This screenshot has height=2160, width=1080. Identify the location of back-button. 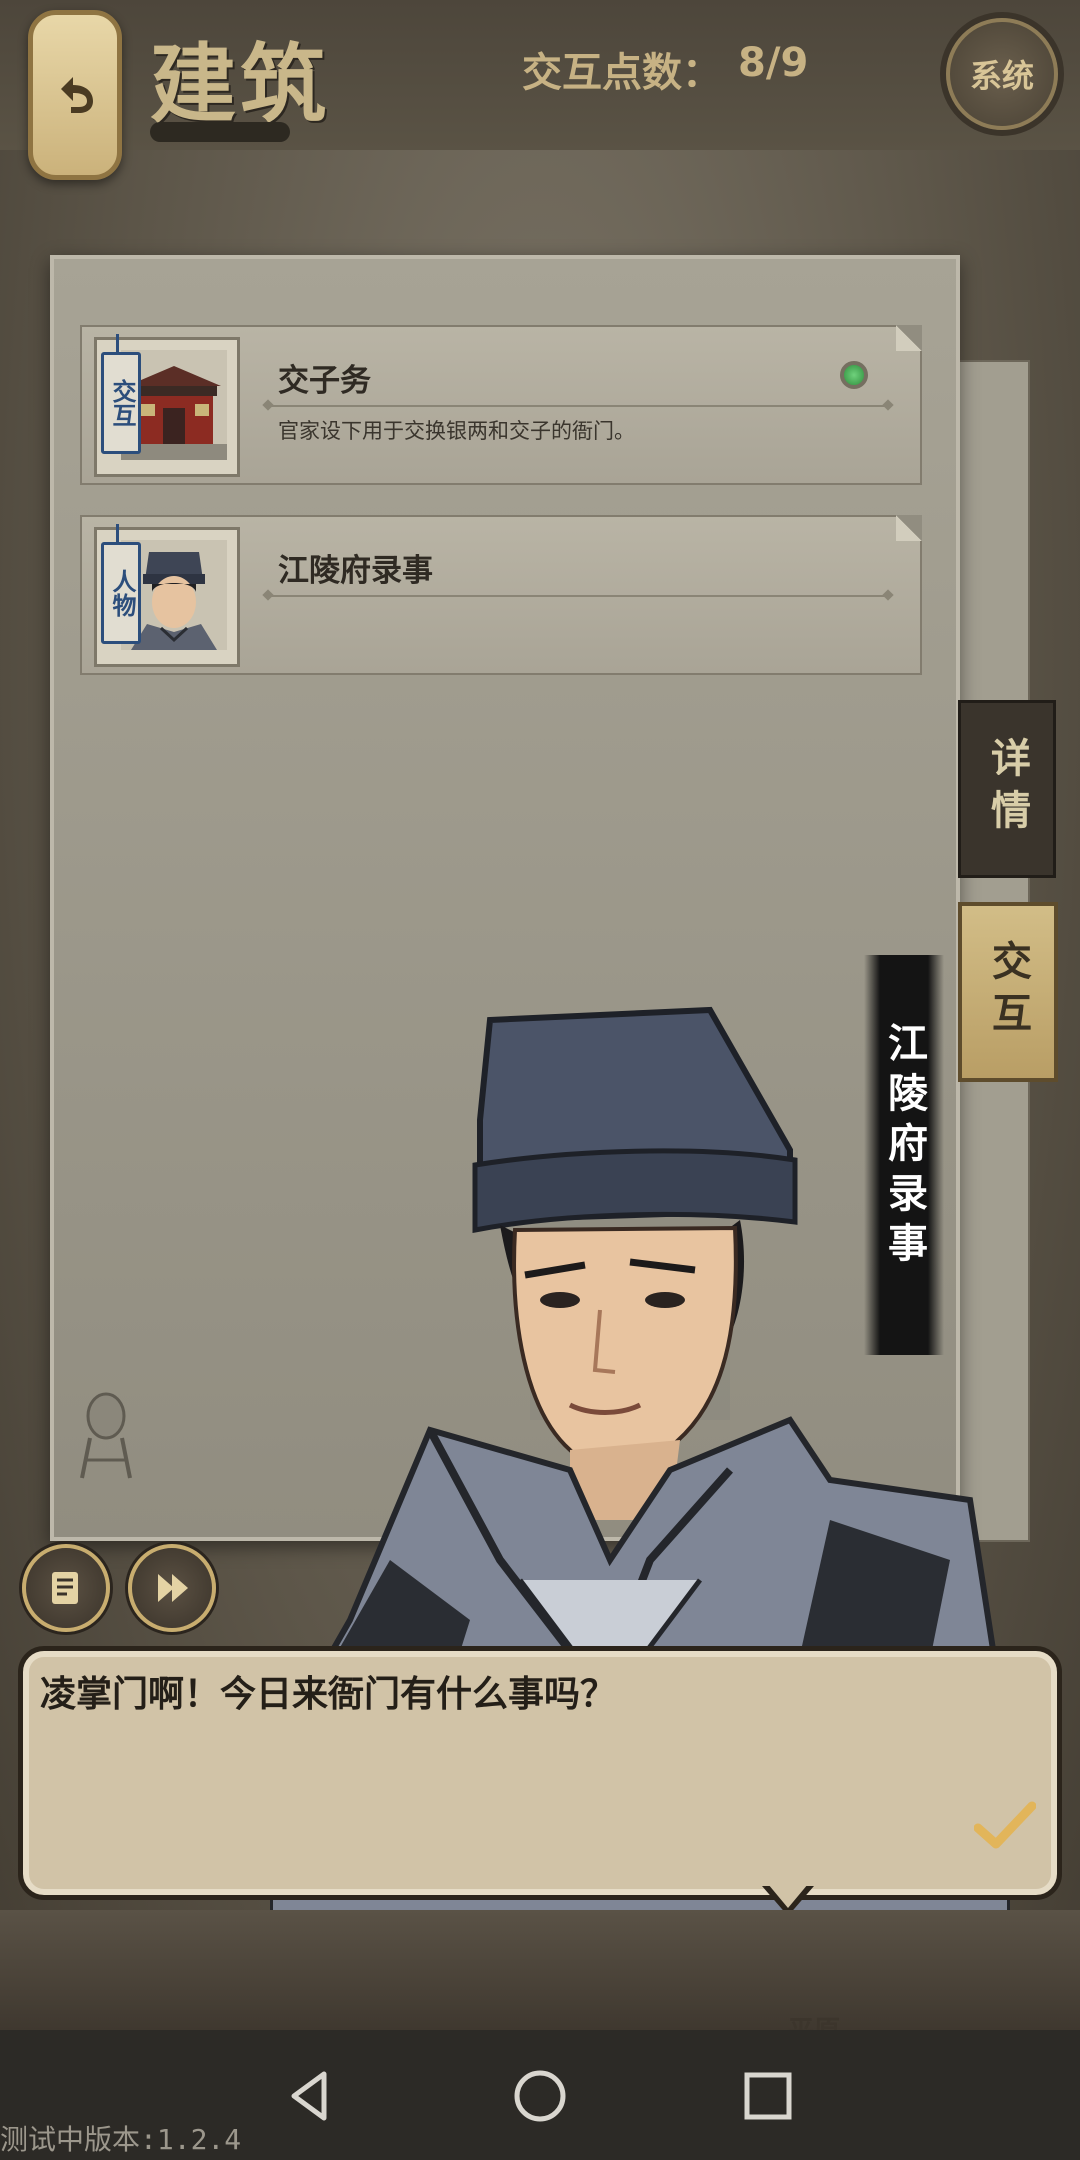
(75, 95).